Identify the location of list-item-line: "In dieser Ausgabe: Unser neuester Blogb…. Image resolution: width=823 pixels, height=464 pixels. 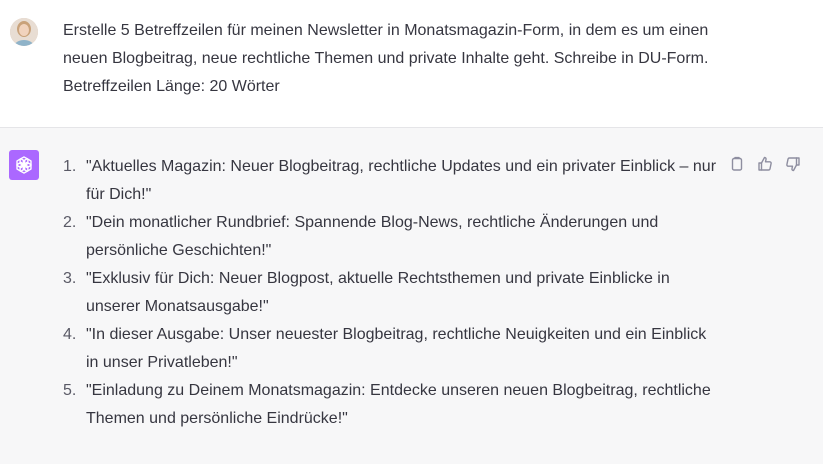
(396, 334).